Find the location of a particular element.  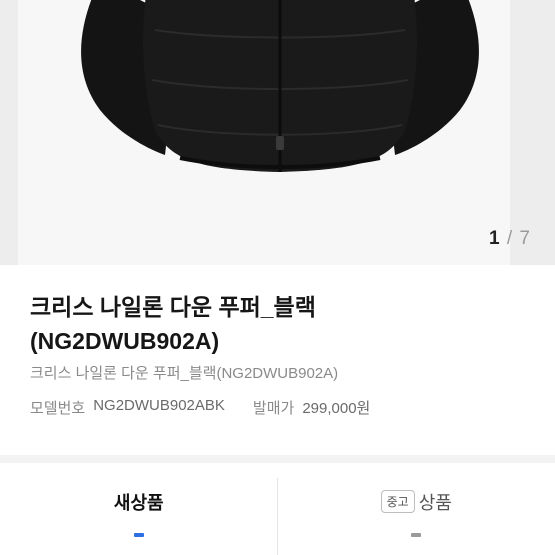

release-price-label: 발매가 is located at coordinates (273, 408).